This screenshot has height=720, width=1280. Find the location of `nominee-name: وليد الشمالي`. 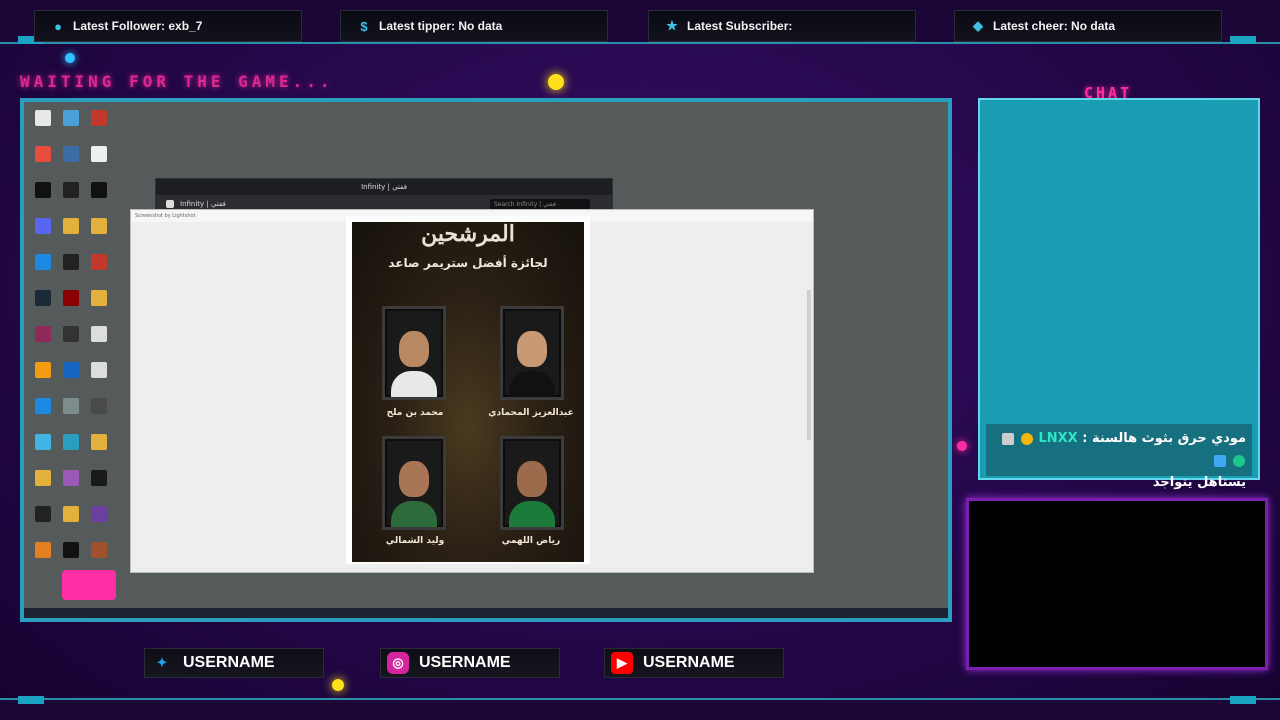

nominee-name: وليد الشمالي is located at coordinates (415, 541).